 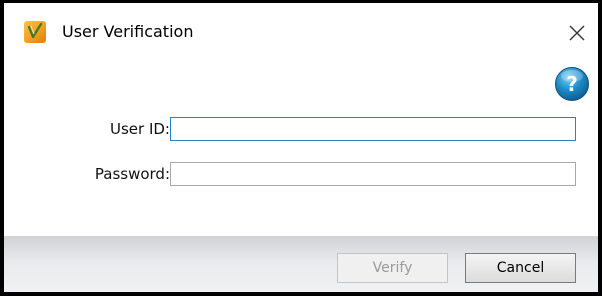 I want to click on verification-check-icon, so click(x=35, y=32).